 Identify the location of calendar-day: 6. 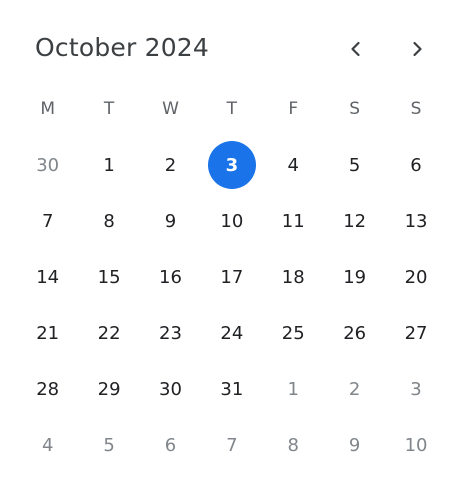
(415, 165).